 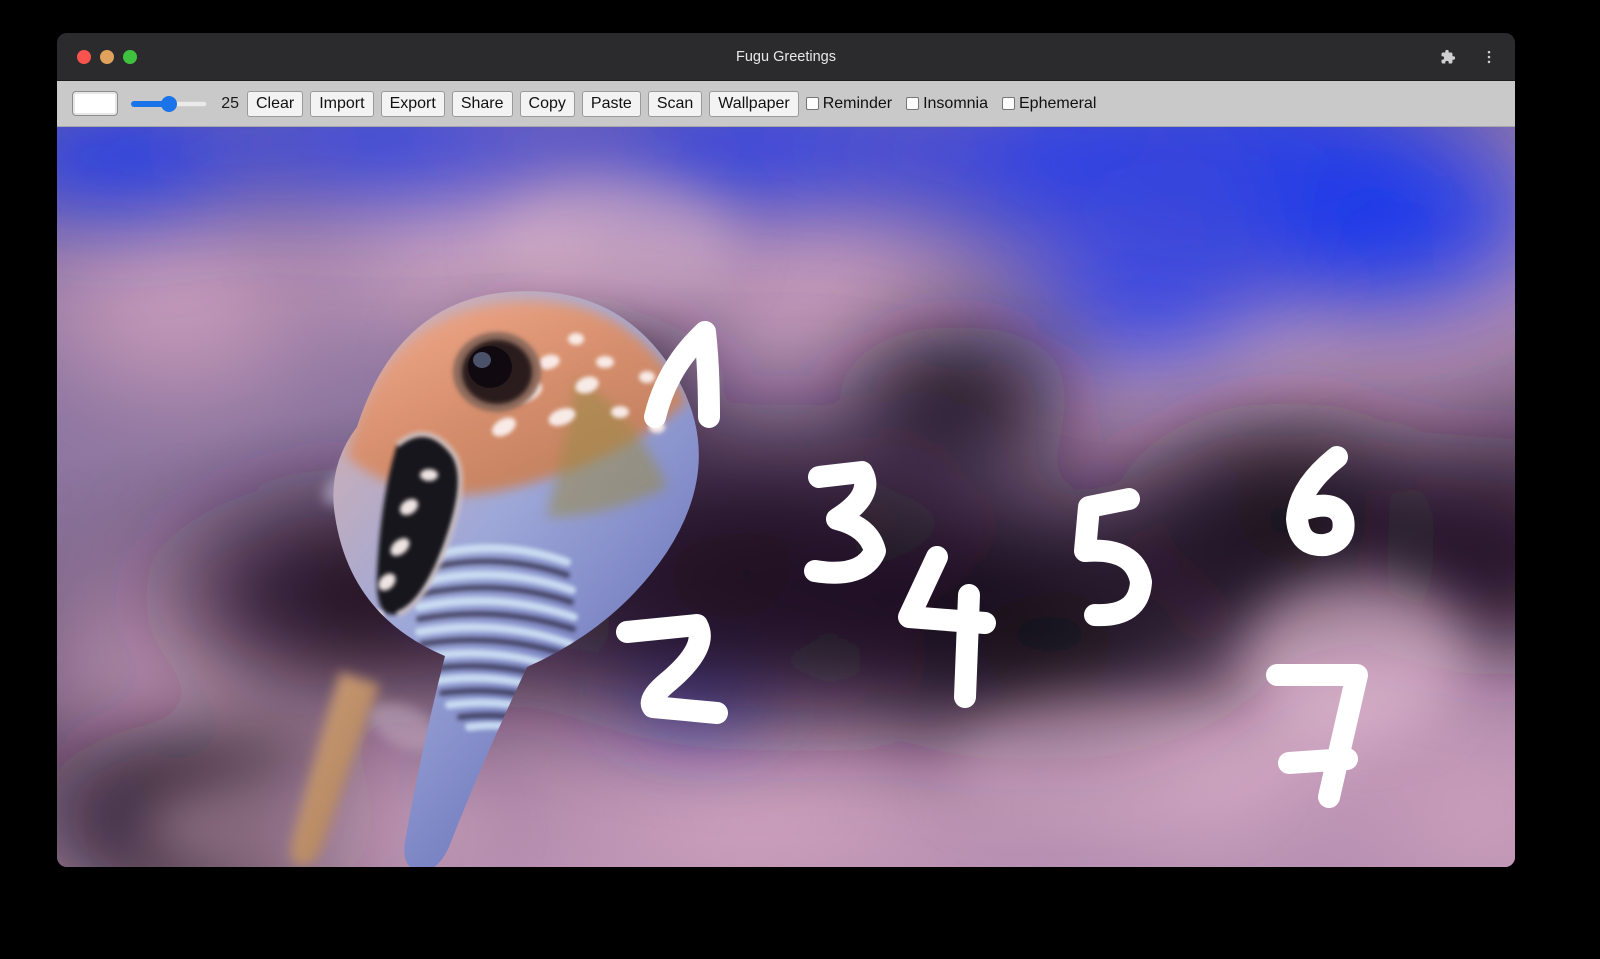 I want to click on more-menu-icon, so click(x=1489, y=57).